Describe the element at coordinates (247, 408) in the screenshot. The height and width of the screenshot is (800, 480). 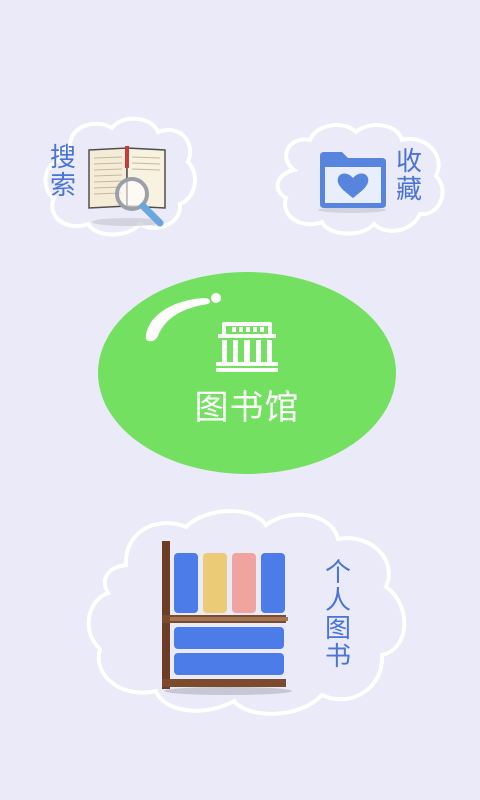
I see `library-label: 图书馆` at that location.